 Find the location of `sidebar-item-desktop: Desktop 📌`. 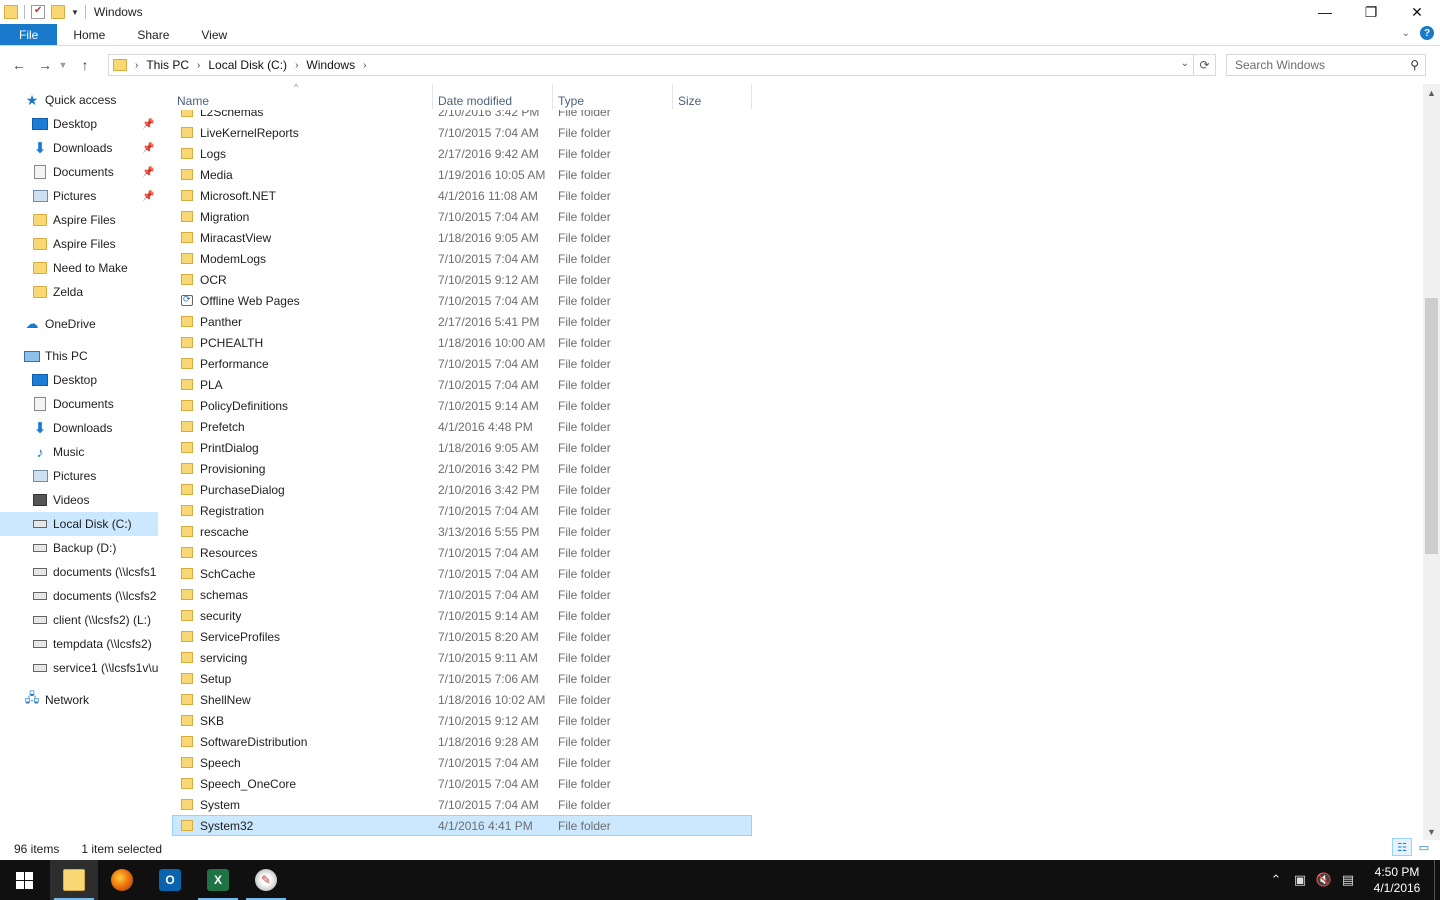

sidebar-item-desktop: Desktop 📌 is located at coordinates (79, 124).